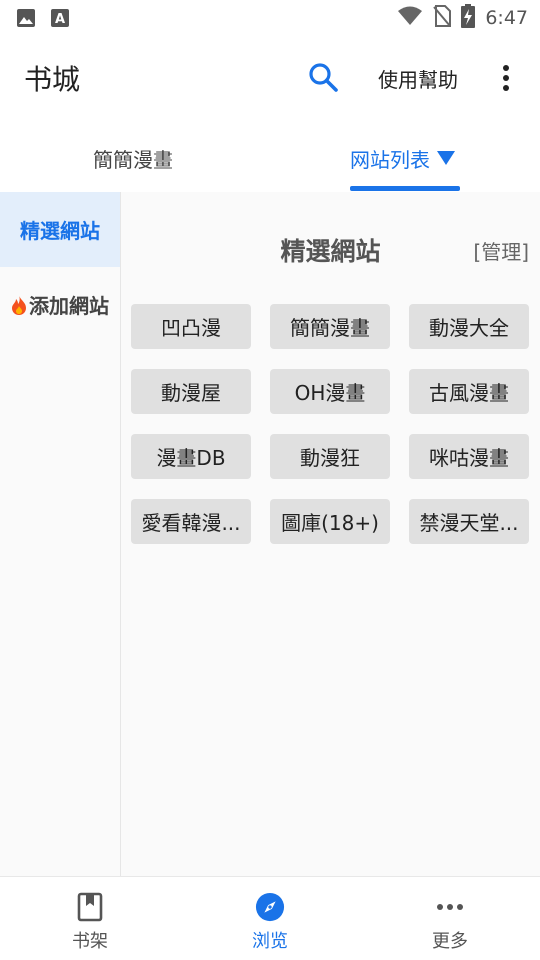  I want to click on site-button-label: 圖庫(18+), so click(330, 523).